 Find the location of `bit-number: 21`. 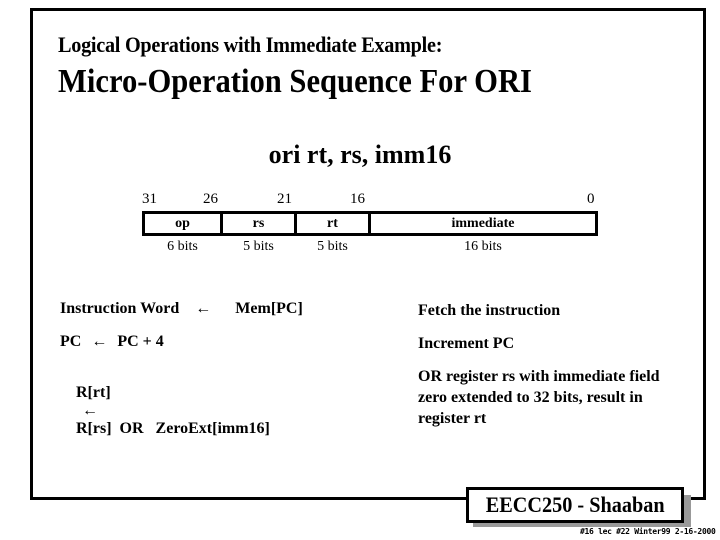

bit-number: 21 is located at coordinates (284, 199).